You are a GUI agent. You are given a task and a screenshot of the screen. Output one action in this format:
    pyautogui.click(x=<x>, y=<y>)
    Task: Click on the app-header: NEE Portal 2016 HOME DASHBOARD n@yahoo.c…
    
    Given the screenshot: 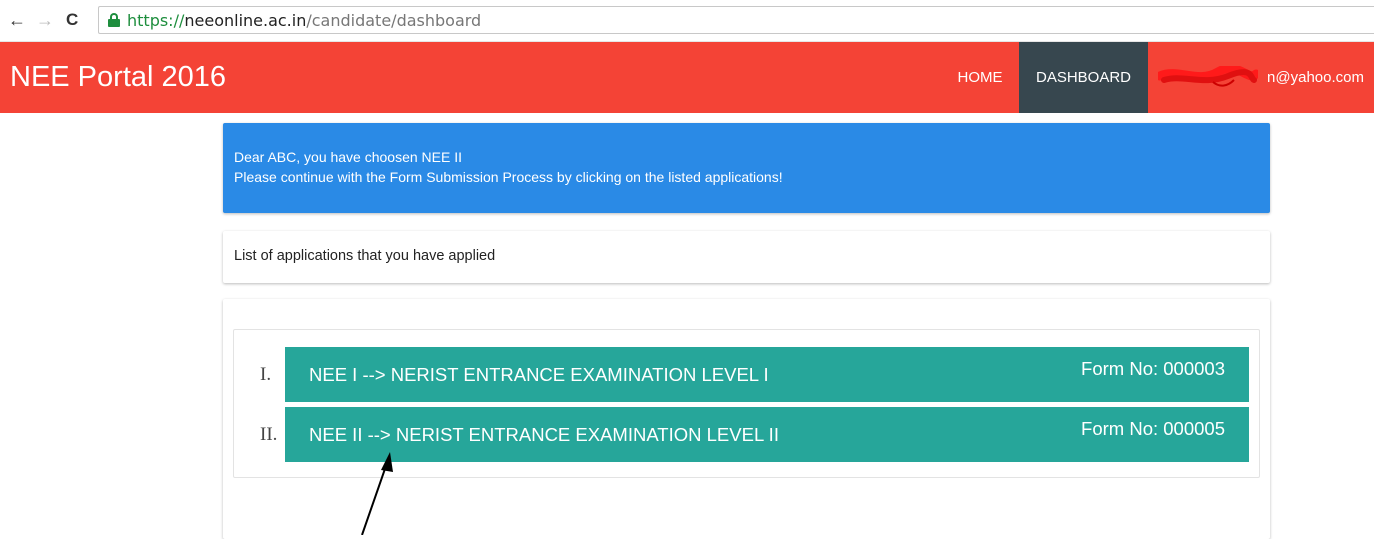 What is the action you would take?
    pyautogui.click(x=687, y=77)
    